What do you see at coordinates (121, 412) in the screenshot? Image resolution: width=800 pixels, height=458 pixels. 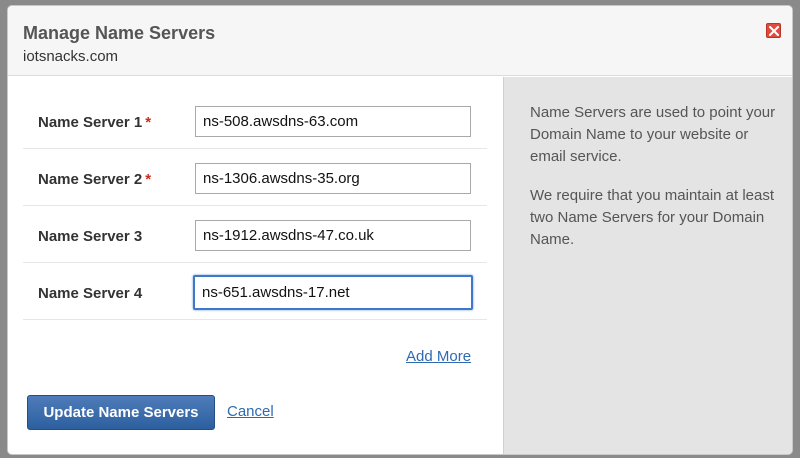 I see `update-name-servers-button: Update Name Servers` at bounding box center [121, 412].